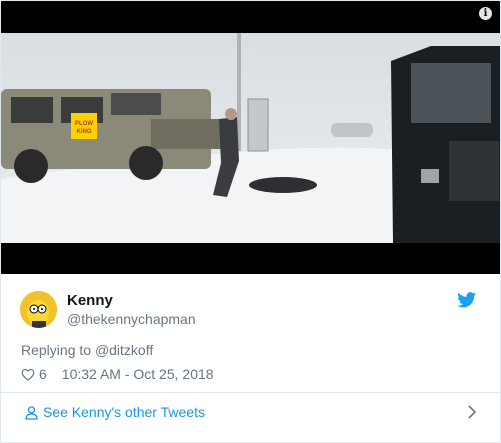  I want to click on like-count: 6, so click(43, 374).